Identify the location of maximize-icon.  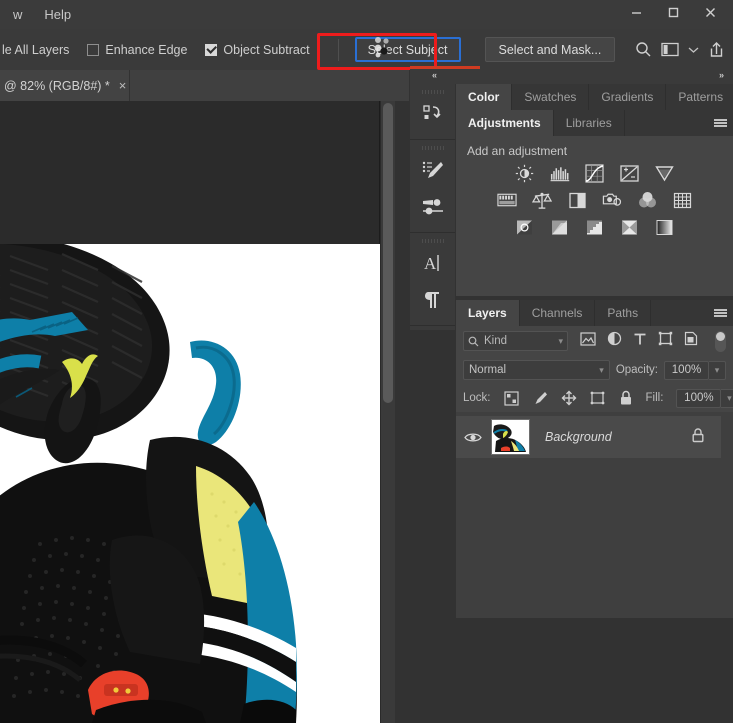
(673, 12).